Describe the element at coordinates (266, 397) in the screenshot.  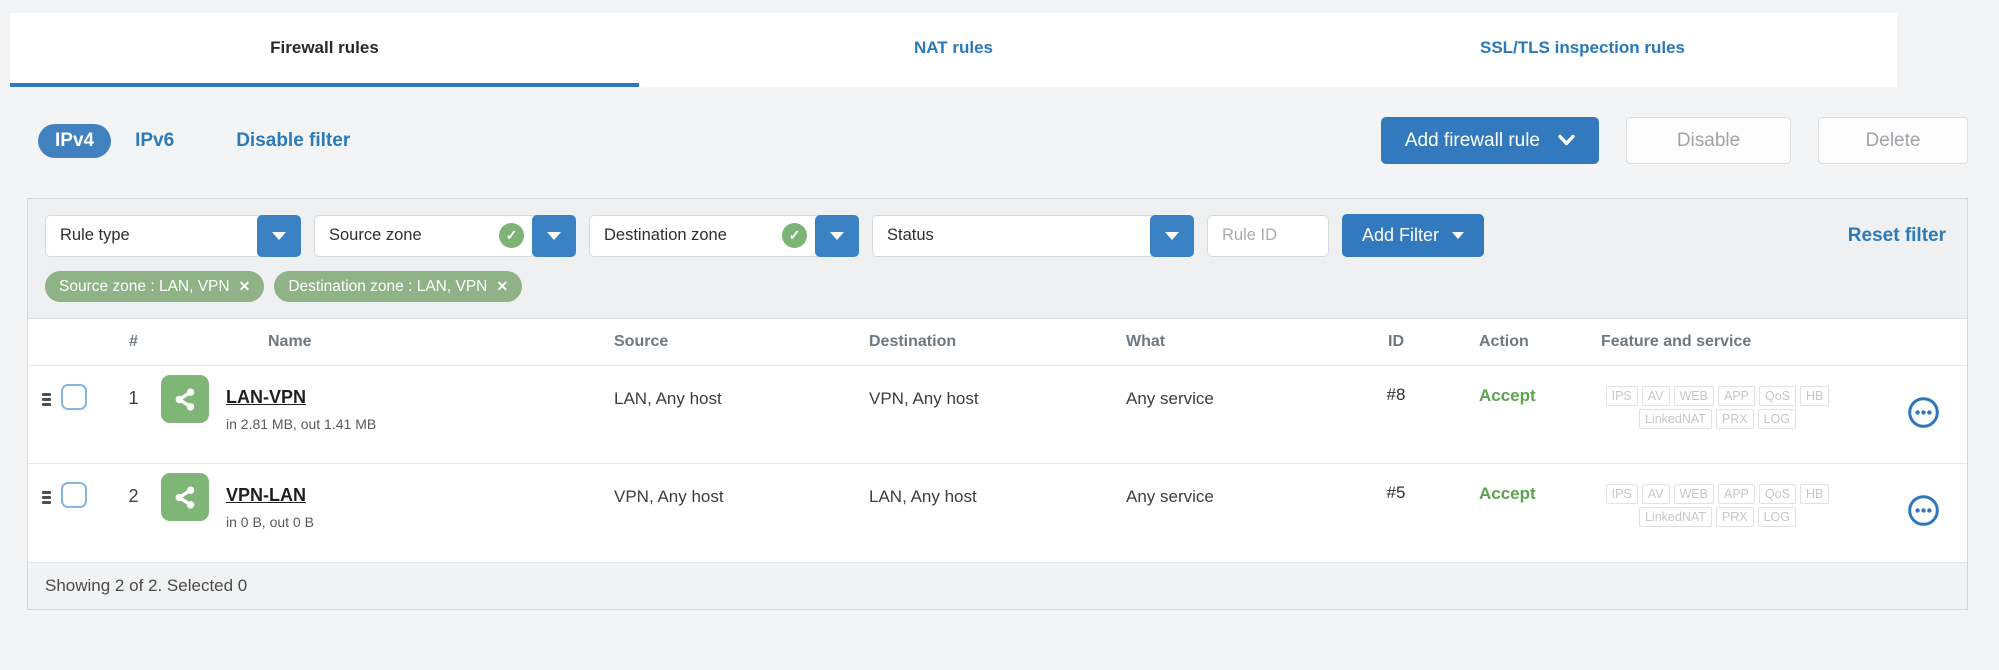
I see `rule-name-link: LAN-VPN` at that location.